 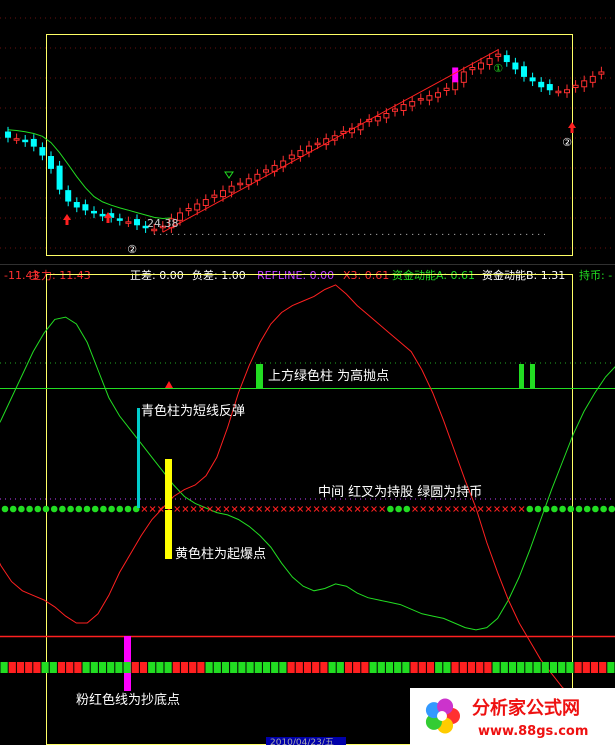 What do you see at coordinates (138, 458) in the screenshot?
I see `cyan-bar` at bounding box center [138, 458].